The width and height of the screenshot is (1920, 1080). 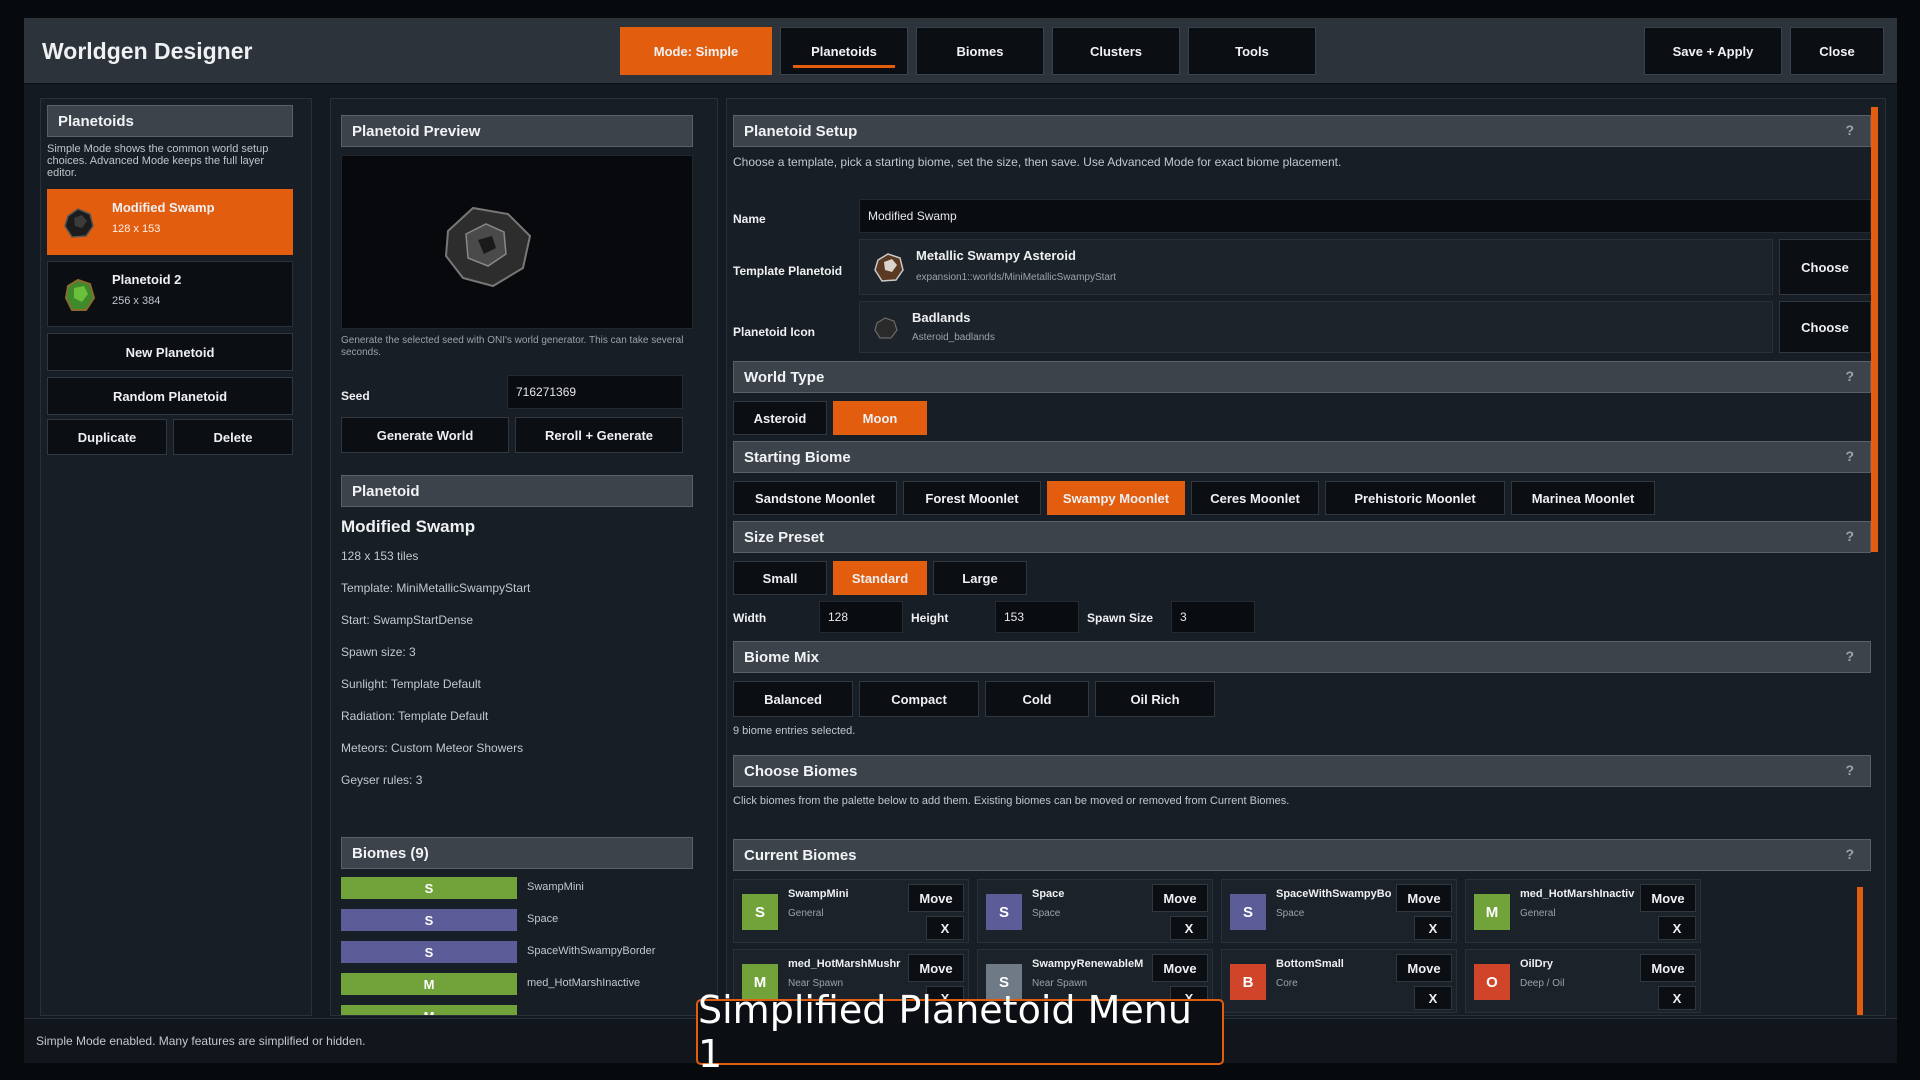 I want to click on start-sandstone-moonlet: Sandstone Moonlet, so click(x=815, y=498).